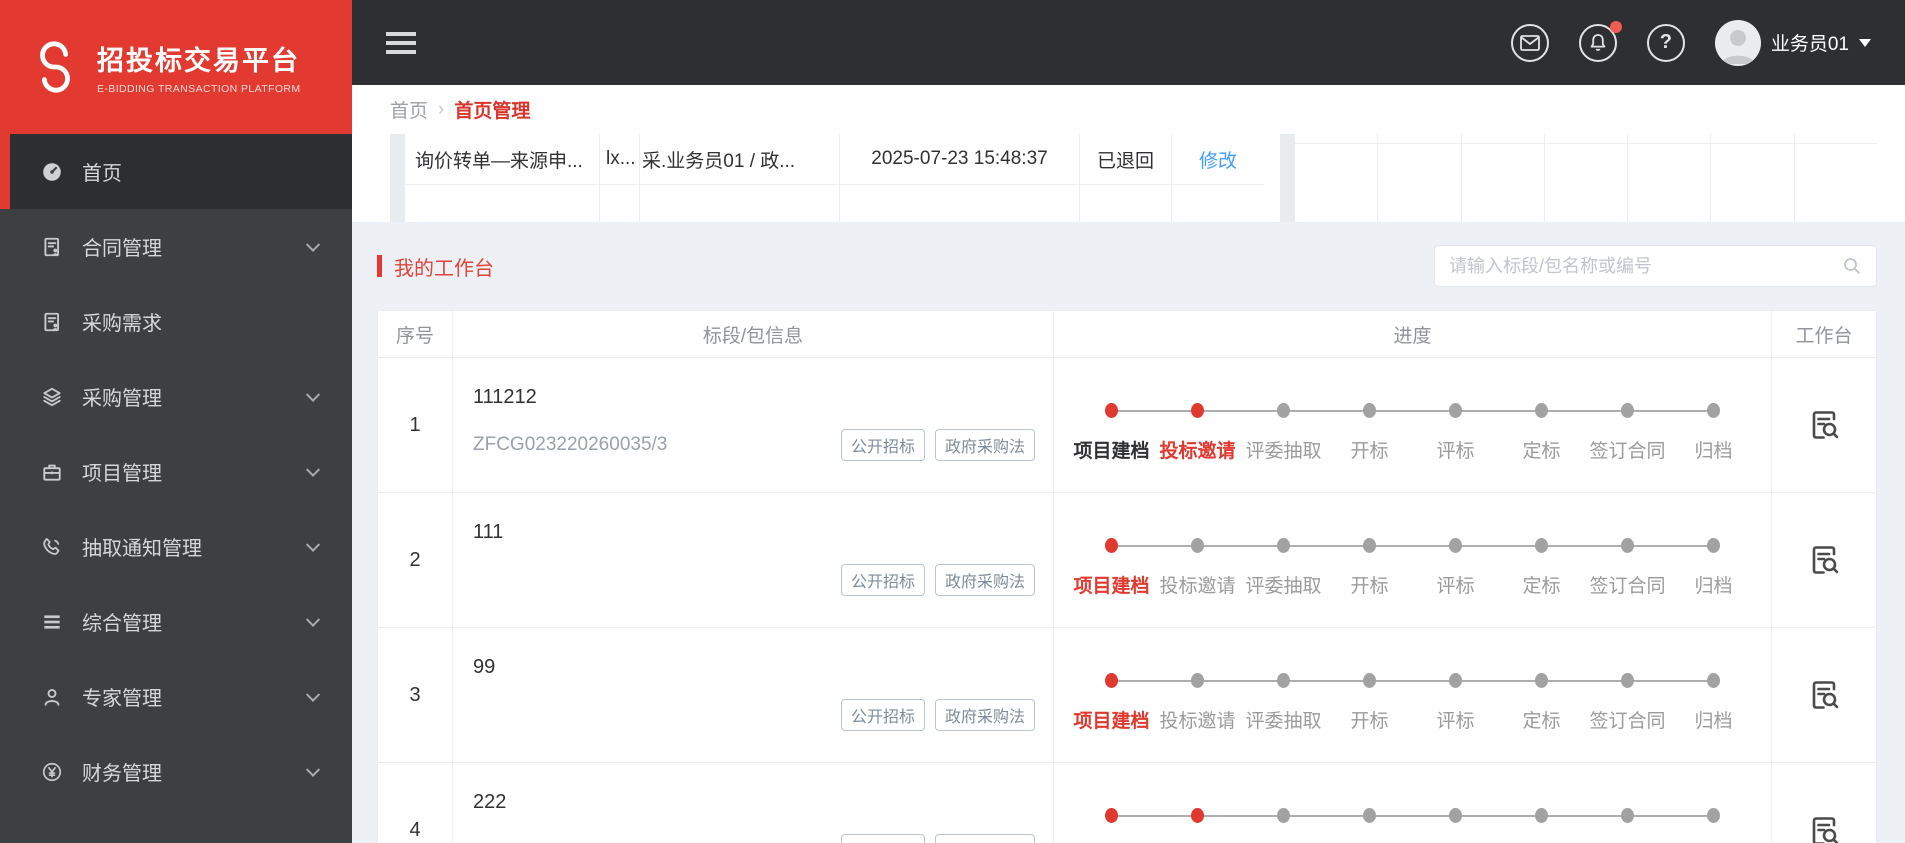  I want to click on help-icon: ?, so click(1665, 42).